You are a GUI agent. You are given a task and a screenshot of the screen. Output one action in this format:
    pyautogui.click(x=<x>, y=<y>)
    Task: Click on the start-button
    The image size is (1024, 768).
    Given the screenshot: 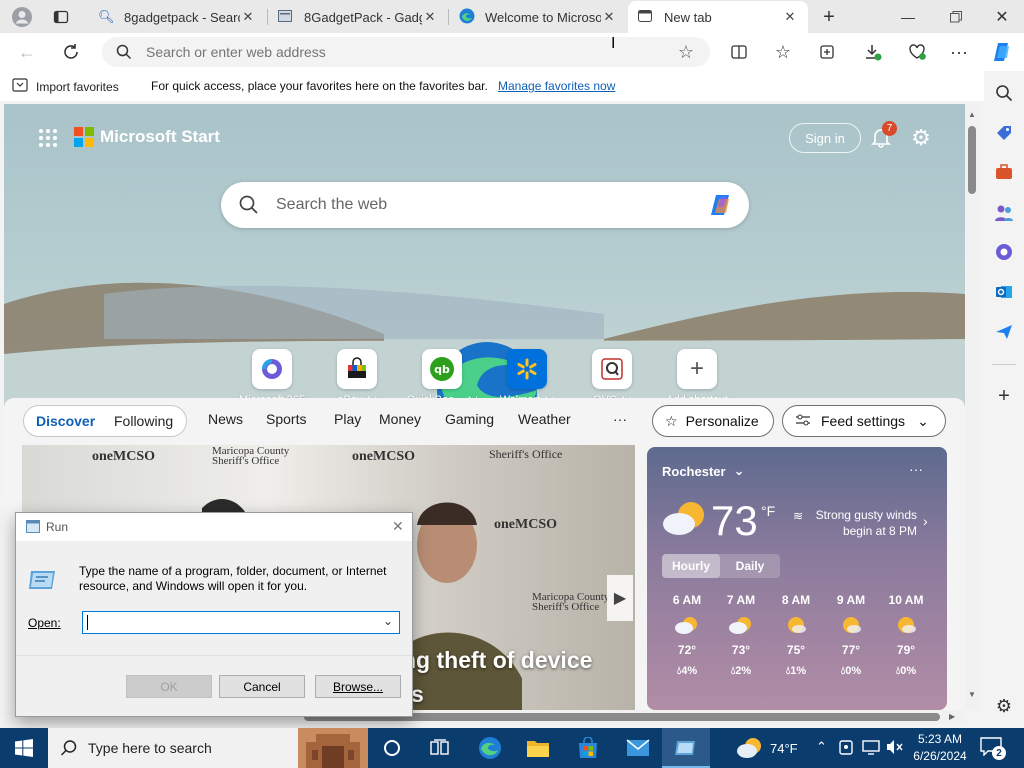 What is the action you would take?
    pyautogui.click(x=24, y=748)
    